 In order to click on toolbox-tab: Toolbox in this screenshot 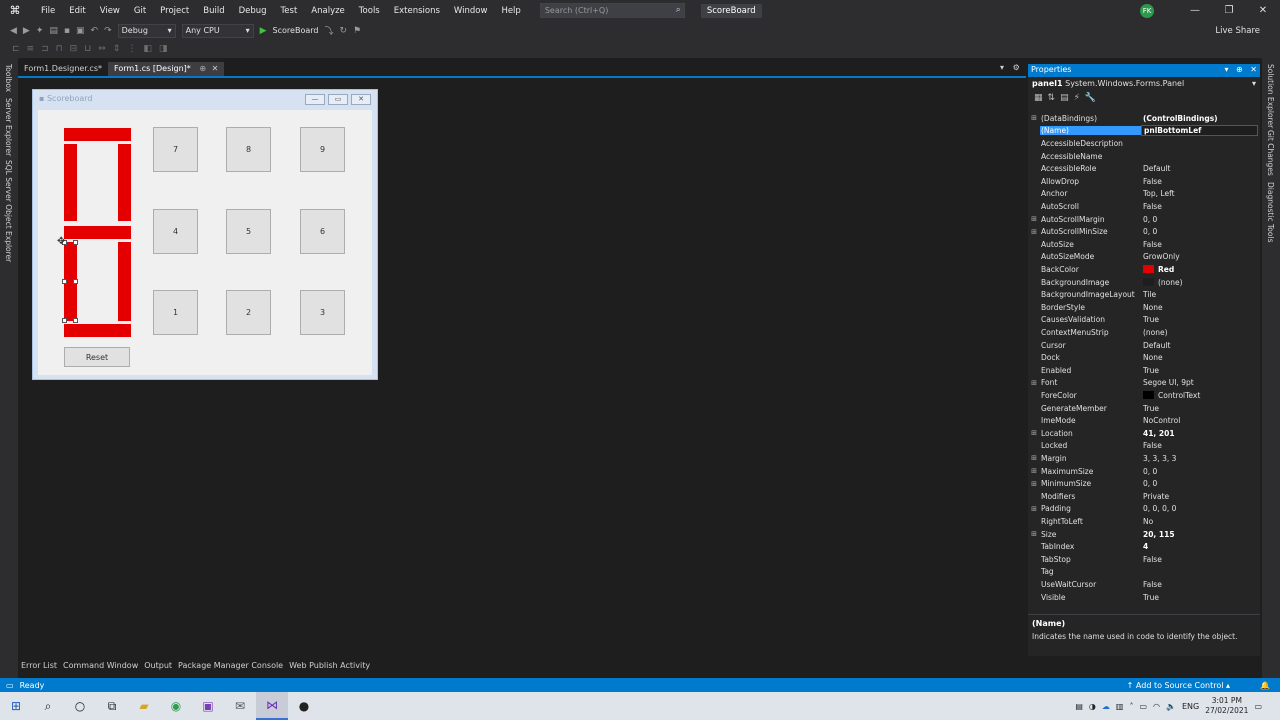, I will do `click(8, 78)`.